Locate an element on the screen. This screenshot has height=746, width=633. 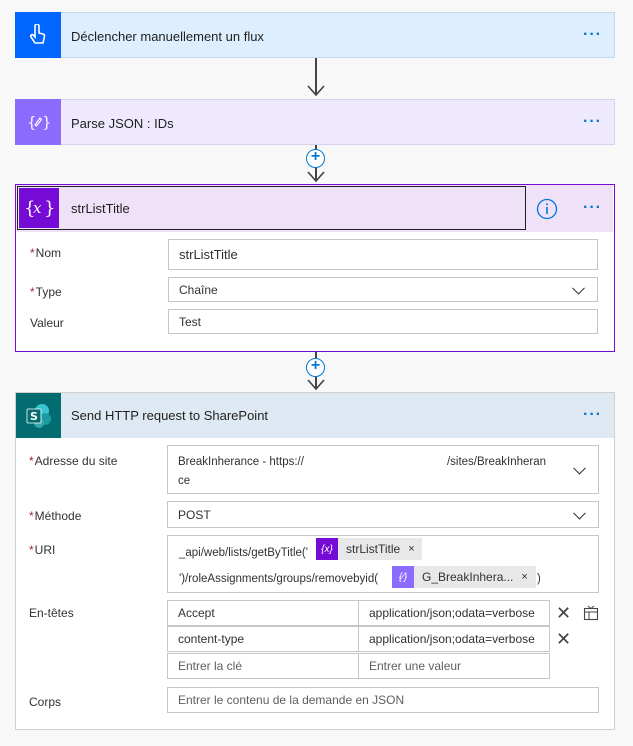
uri-token-group: {∕} G_BreakInhera... × is located at coordinates (464, 577).